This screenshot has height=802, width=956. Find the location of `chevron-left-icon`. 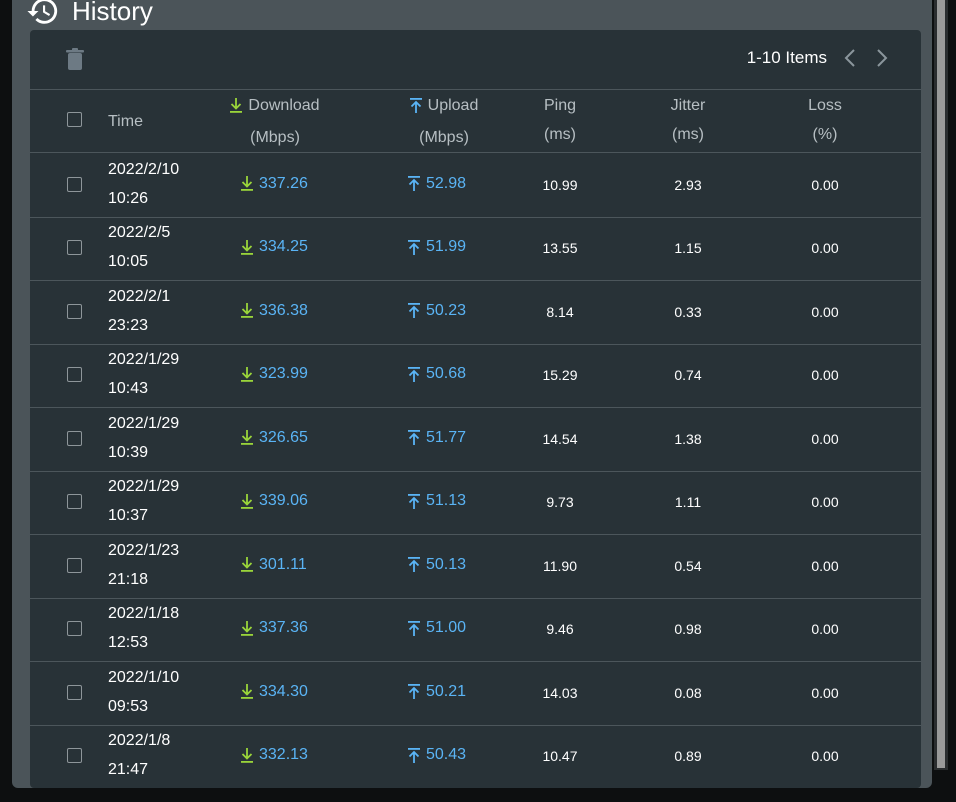

chevron-left-icon is located at coordinates (850, 58).